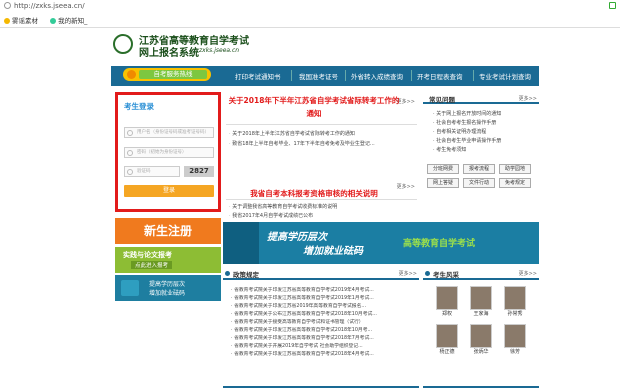 The height and width of the screenshot is (390, 620). I want to click on quick-button: 报考流程, so click(479, 169).